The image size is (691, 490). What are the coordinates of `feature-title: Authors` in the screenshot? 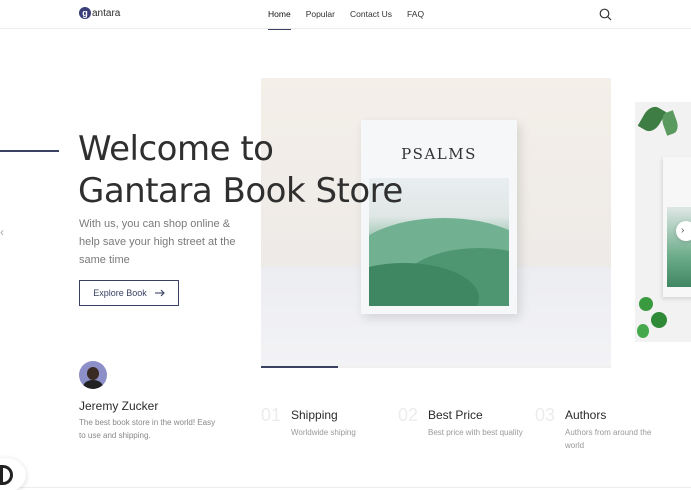 It's located at (586, 415).